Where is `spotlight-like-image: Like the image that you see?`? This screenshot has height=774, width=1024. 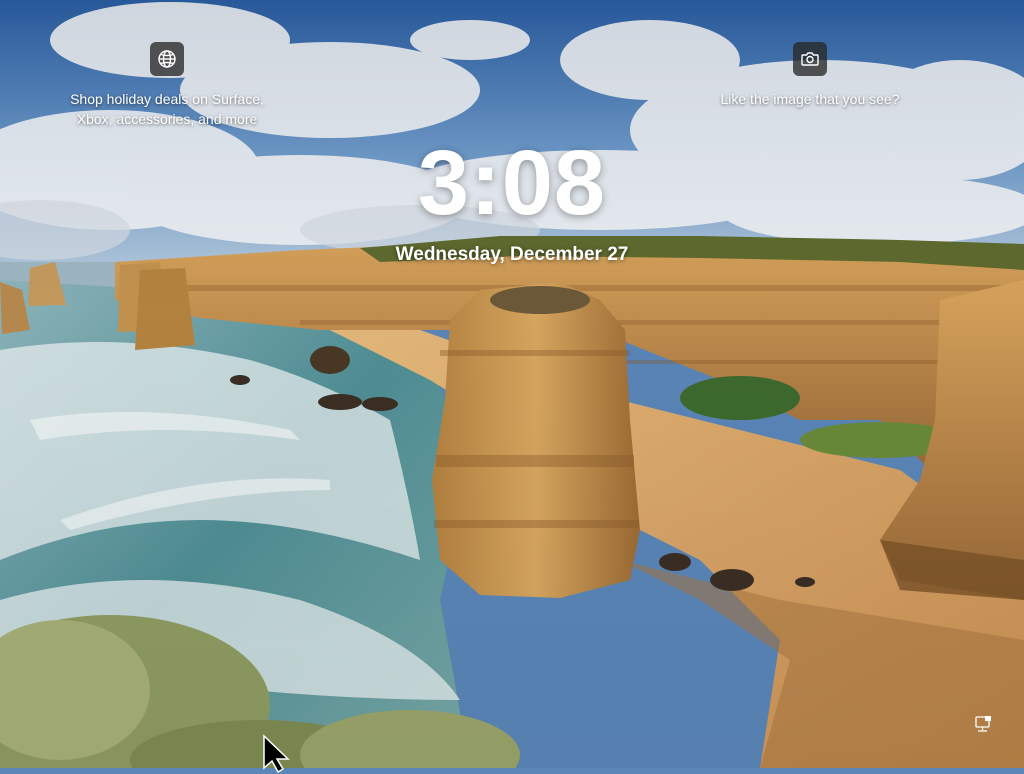 spotlight-like-image: Like the image that you see? is located at coordinates (810, 75).